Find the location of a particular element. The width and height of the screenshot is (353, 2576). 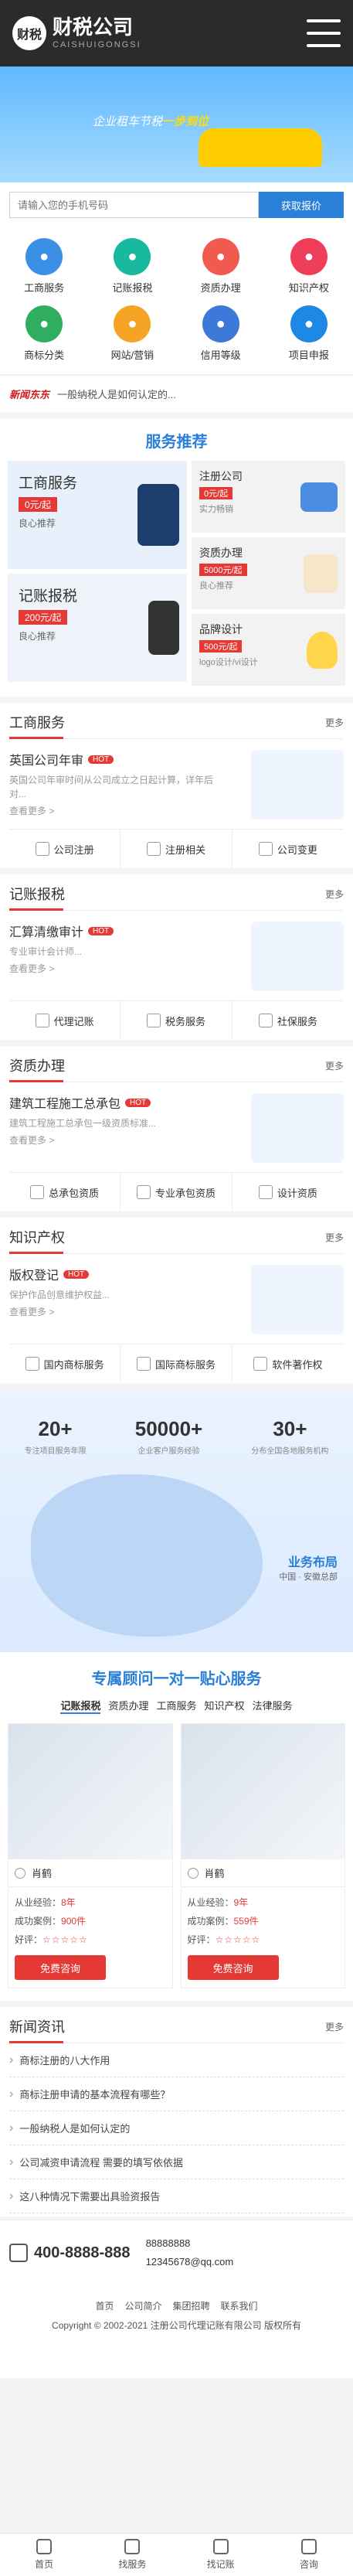

service-tag: 注册相关 is located at coordinates (177, 849).